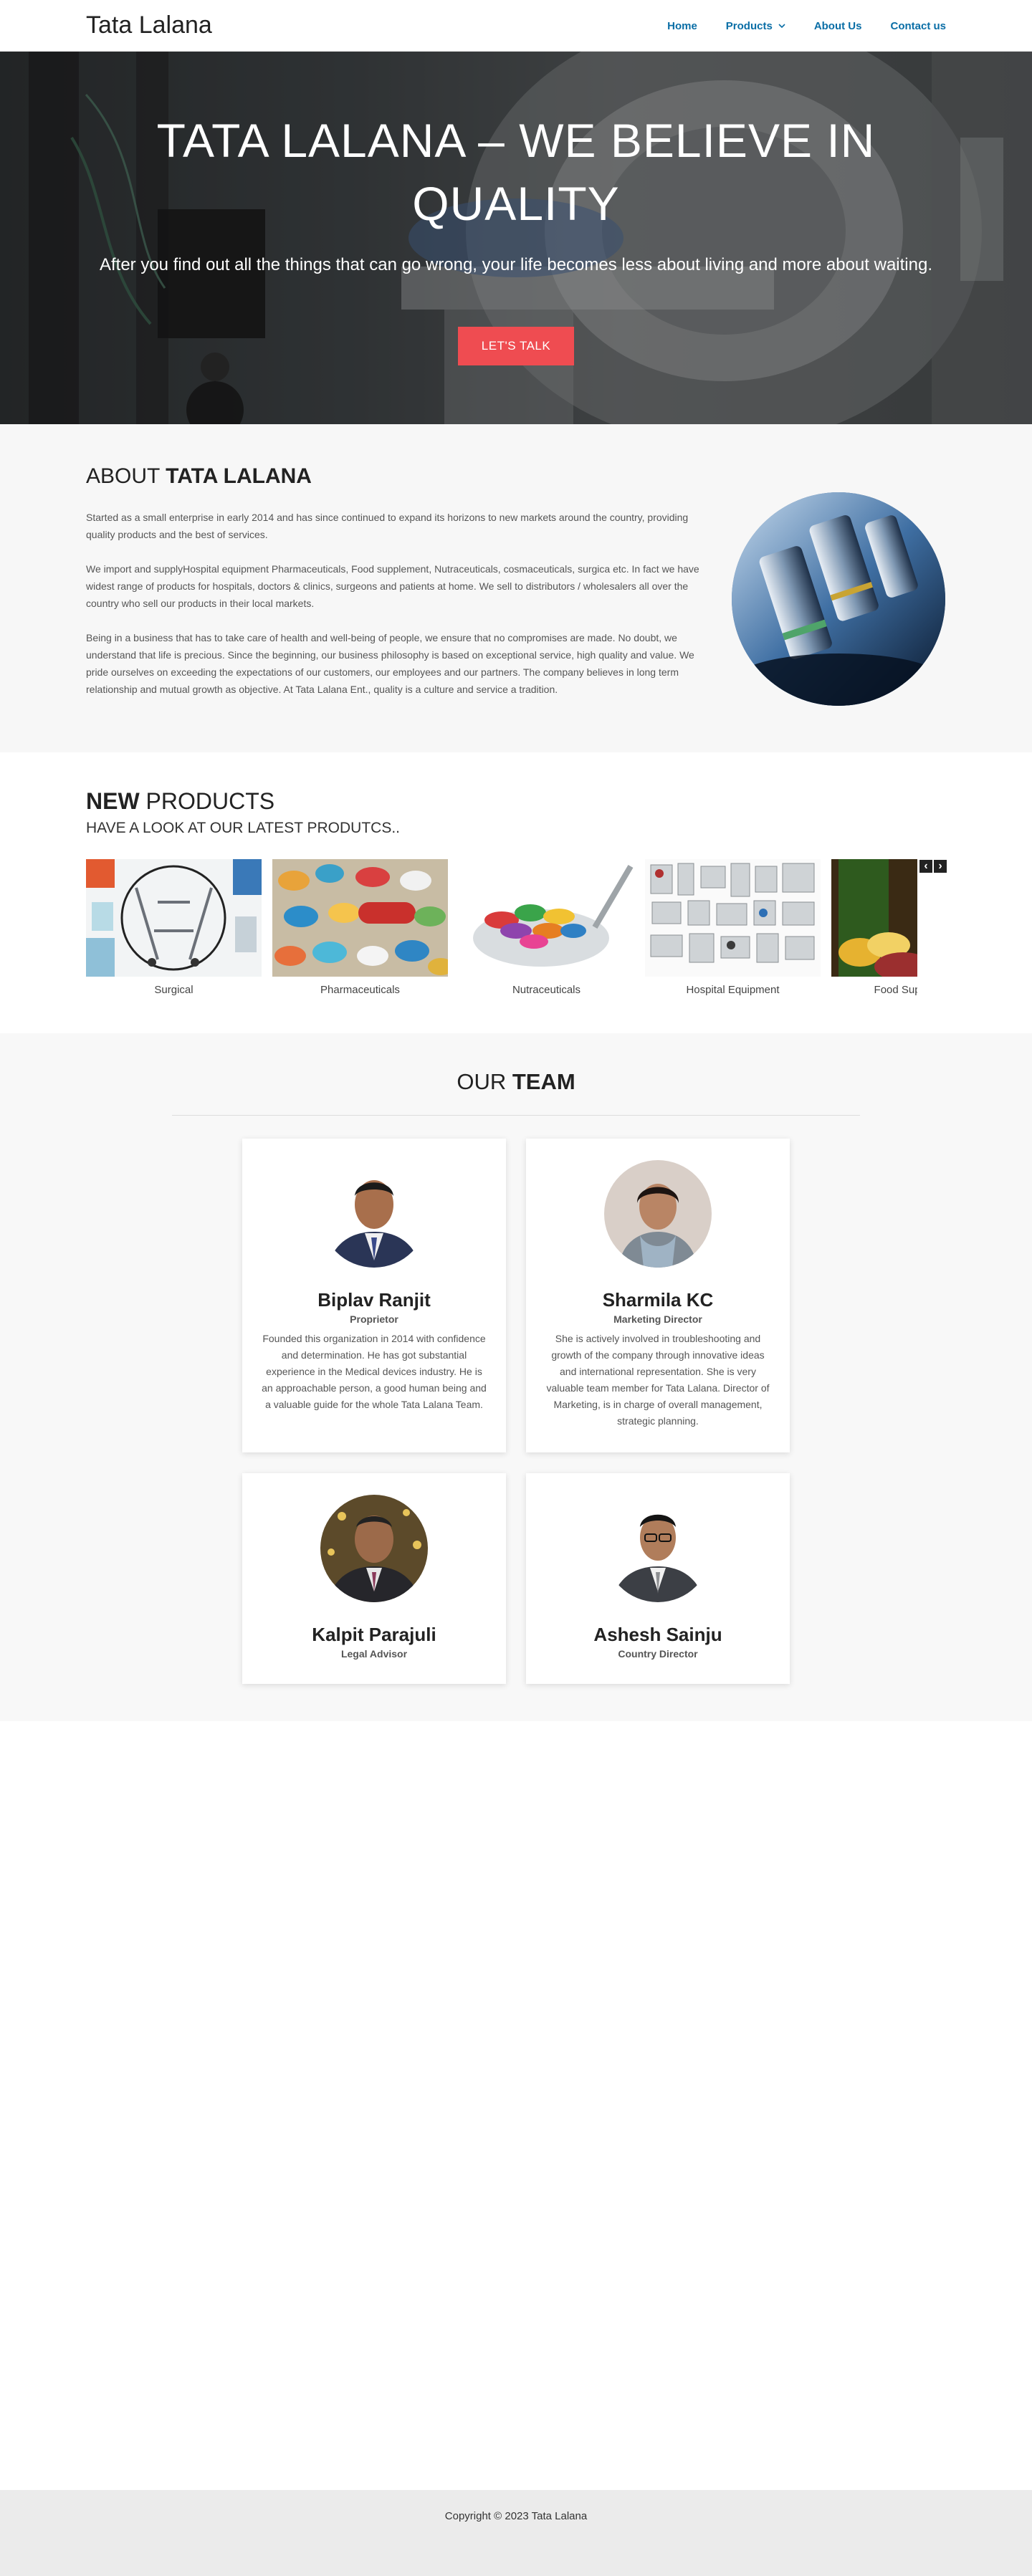  I want to click on product-label: Food Supplements, so click(896, 990).